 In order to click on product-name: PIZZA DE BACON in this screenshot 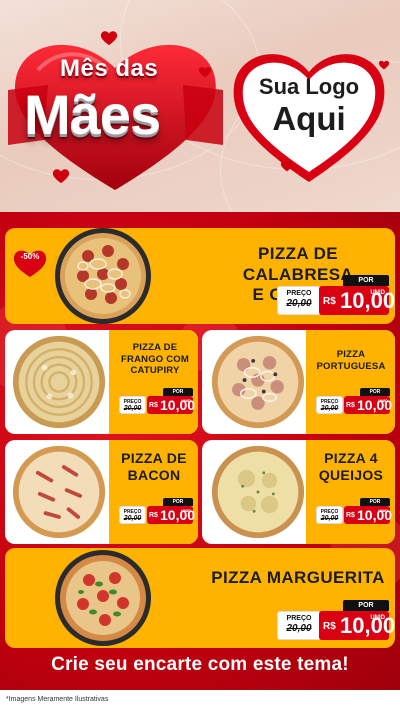, I will do `click(154, 467)`.